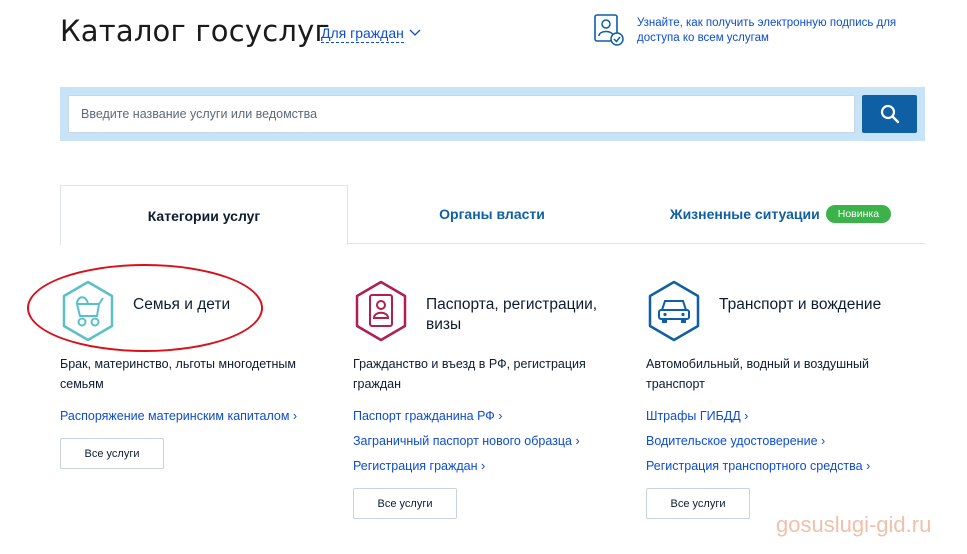 Image resolution: width=967 pixels, height=554 pixels. I want to click on tab-label: Органы власти, so click(492, 214).